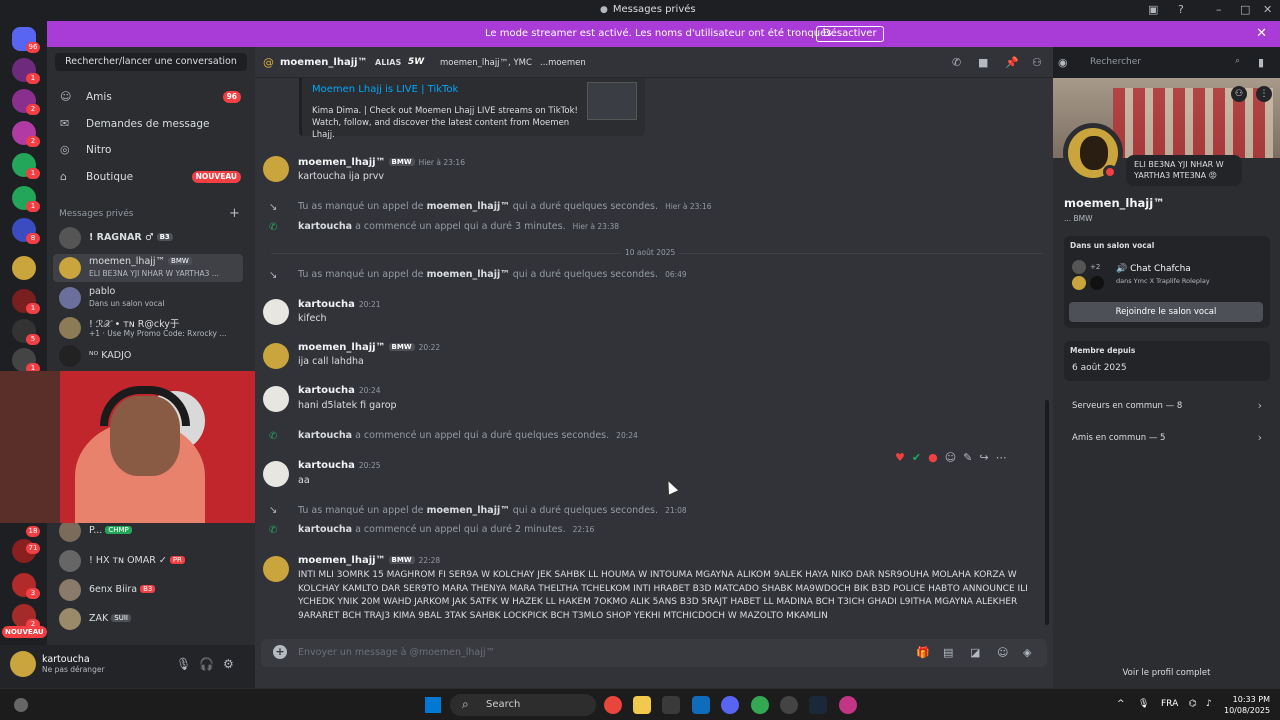  I want to click on view-full-profile-link: Voir le profil complet, so click(1166, 673).